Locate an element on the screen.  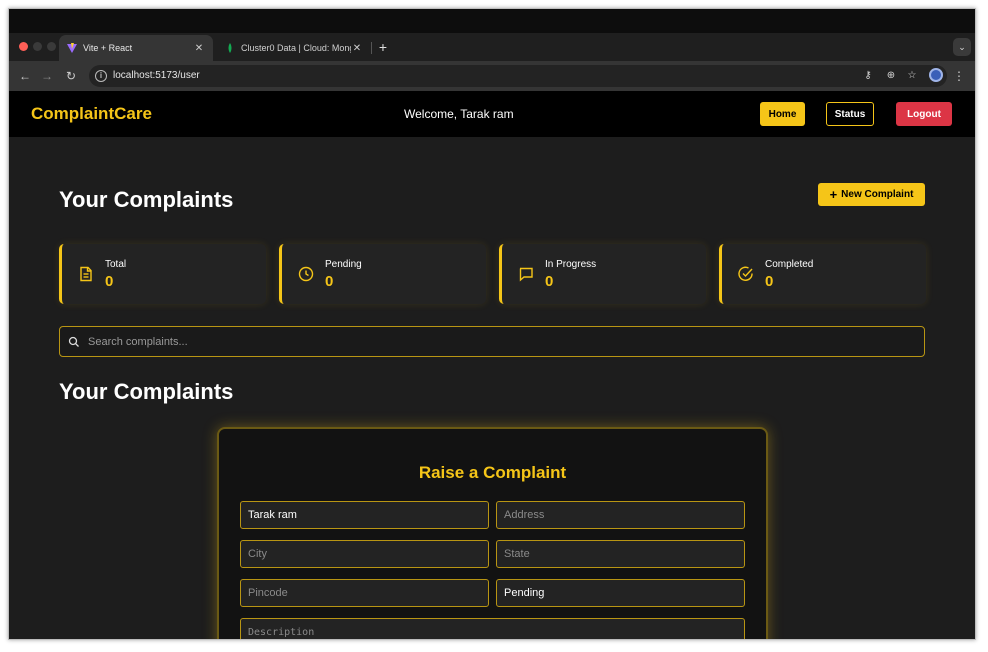
stat-card-total: Total 0 is located at coordinates (162, 274).